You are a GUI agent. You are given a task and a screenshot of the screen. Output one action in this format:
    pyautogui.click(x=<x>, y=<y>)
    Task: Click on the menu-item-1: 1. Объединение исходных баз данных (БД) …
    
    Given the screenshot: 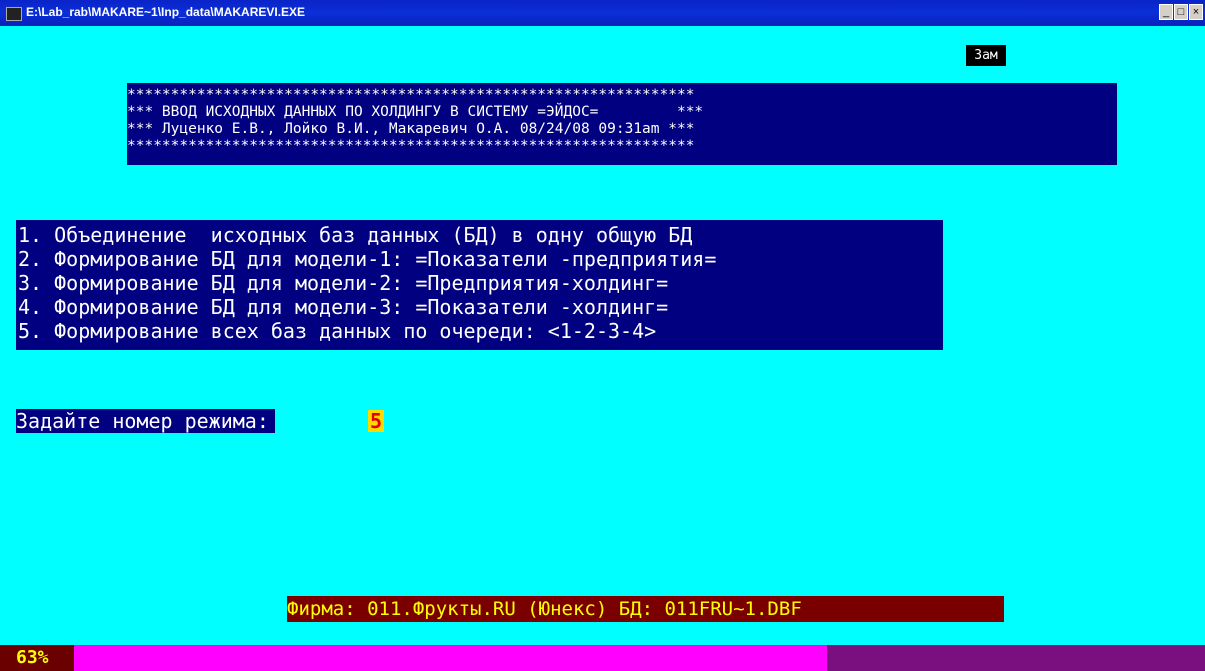 What is the action you would take?
    pyautogui.click(x=355, y=235)
    